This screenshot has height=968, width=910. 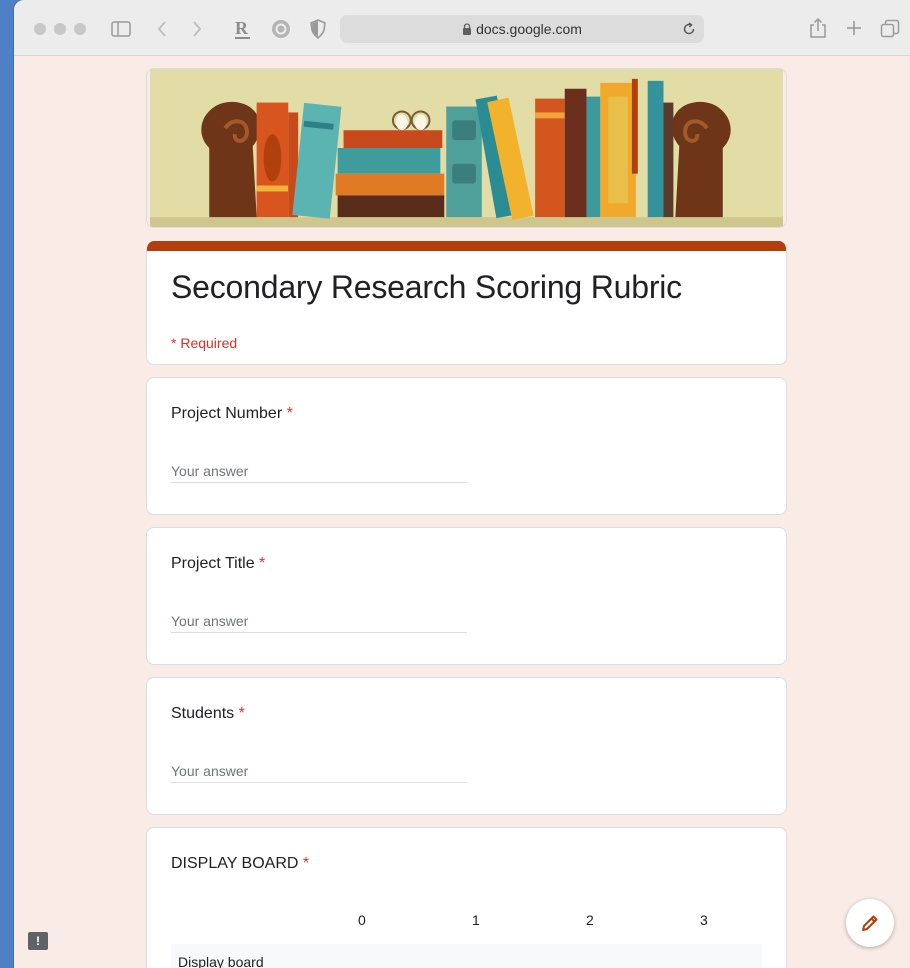 I want to click on address-bar: docs.google.com, so click(x=522, y=29).